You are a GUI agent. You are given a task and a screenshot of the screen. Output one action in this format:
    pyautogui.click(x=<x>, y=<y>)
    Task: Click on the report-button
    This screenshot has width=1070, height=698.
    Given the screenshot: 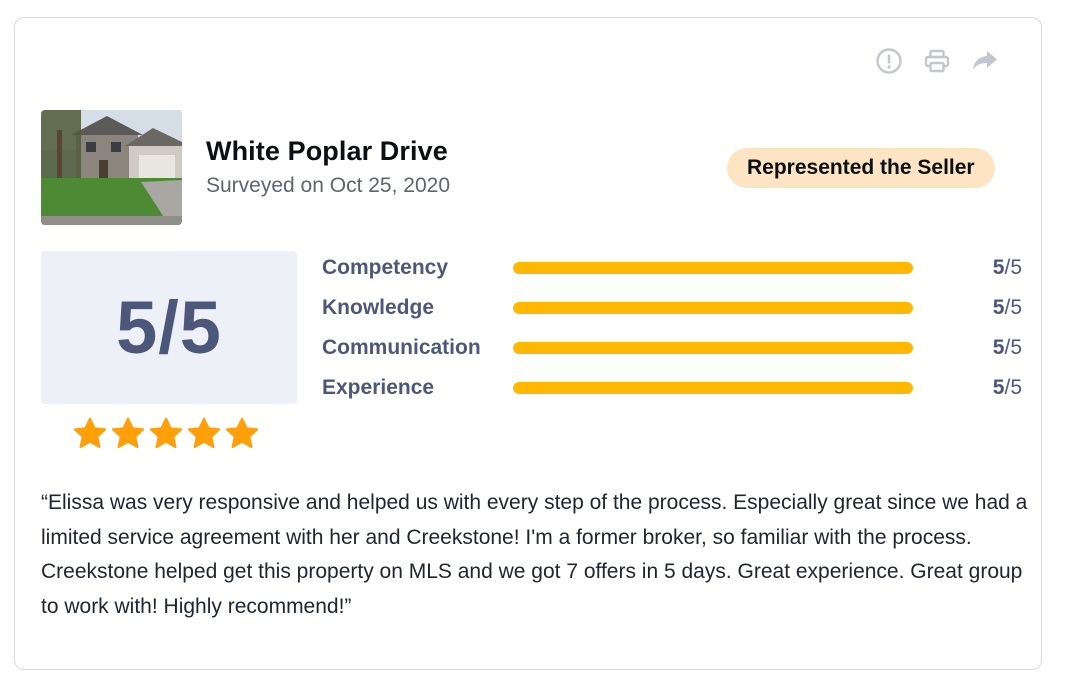 What is the action you would take?
    pyautogui.click(x=889, y=61)
    